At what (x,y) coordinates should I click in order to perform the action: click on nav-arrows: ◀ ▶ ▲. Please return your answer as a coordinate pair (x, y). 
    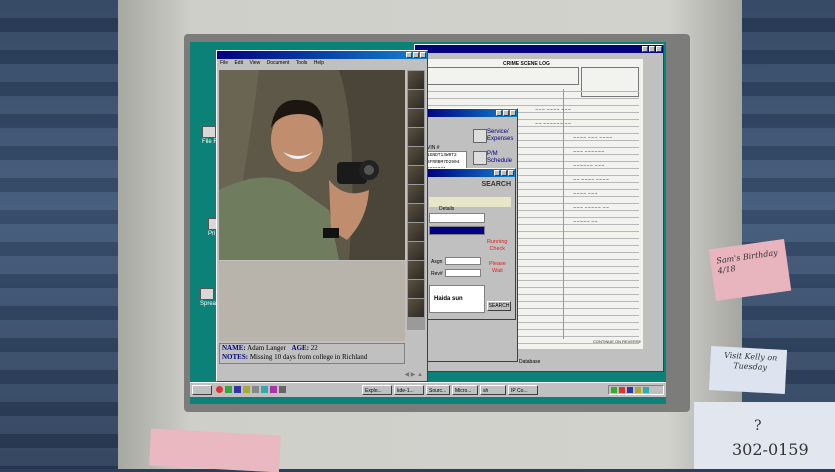
    Looking at the image, I should click on (413, 374).